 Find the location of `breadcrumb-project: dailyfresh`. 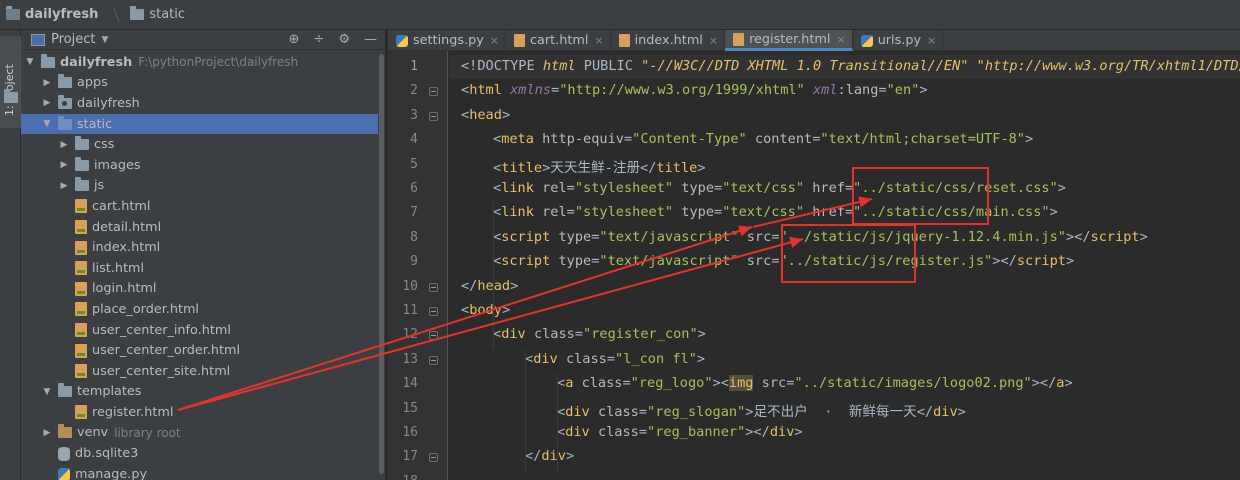

breadcrumb-project: dailyfresh is located at coordinates (61, 14).